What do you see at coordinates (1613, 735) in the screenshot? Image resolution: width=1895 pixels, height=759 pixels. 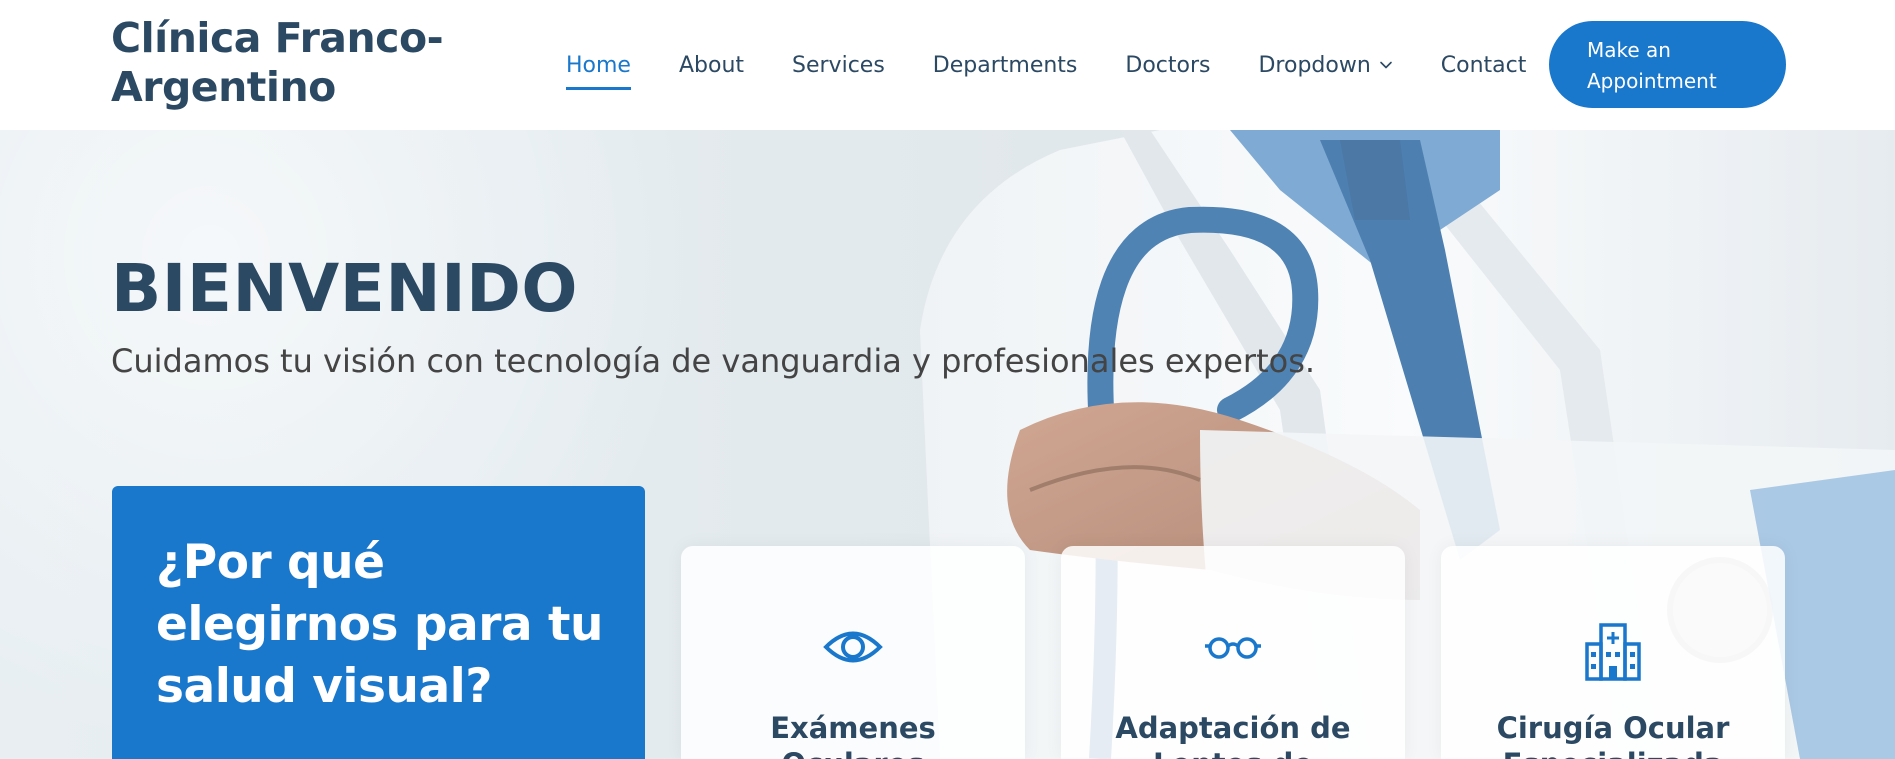 I see `service-card-title: Cirugía Ocular Especializada` at bounding box center [1613, 735].